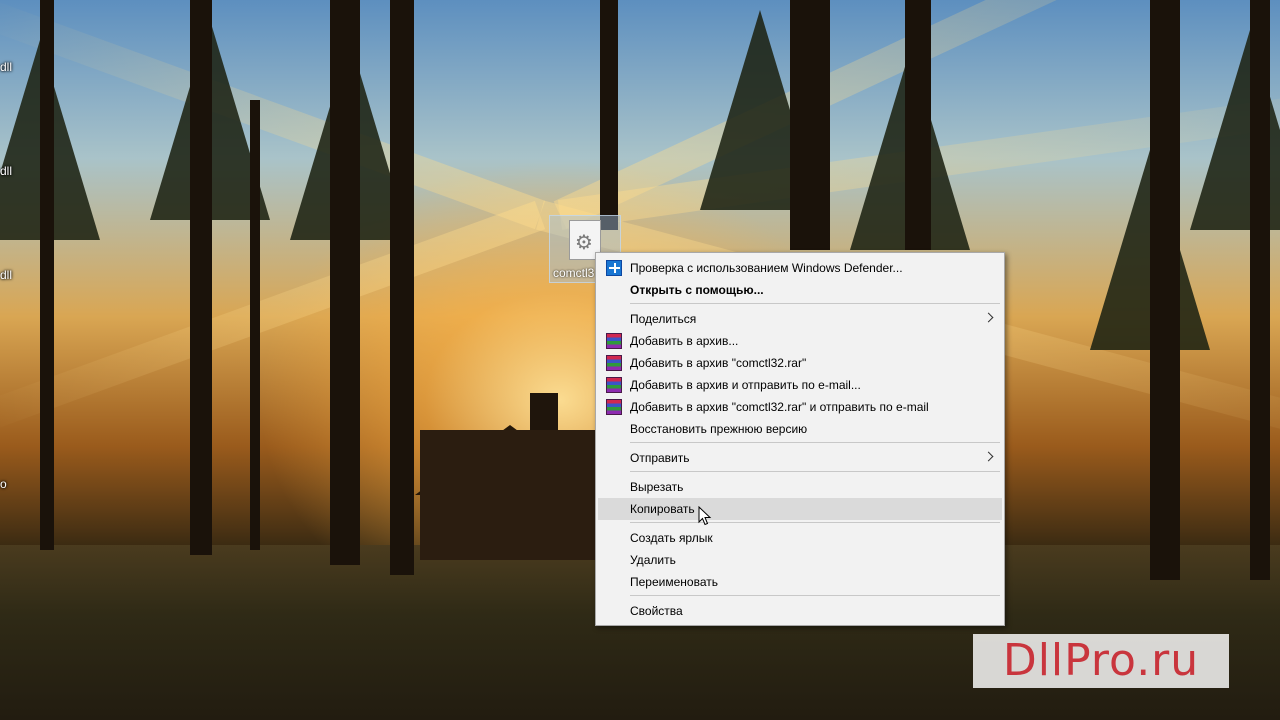 The image size is (1280, 720). I want to click on menu-item-label: Отправить, so click(660, 458).